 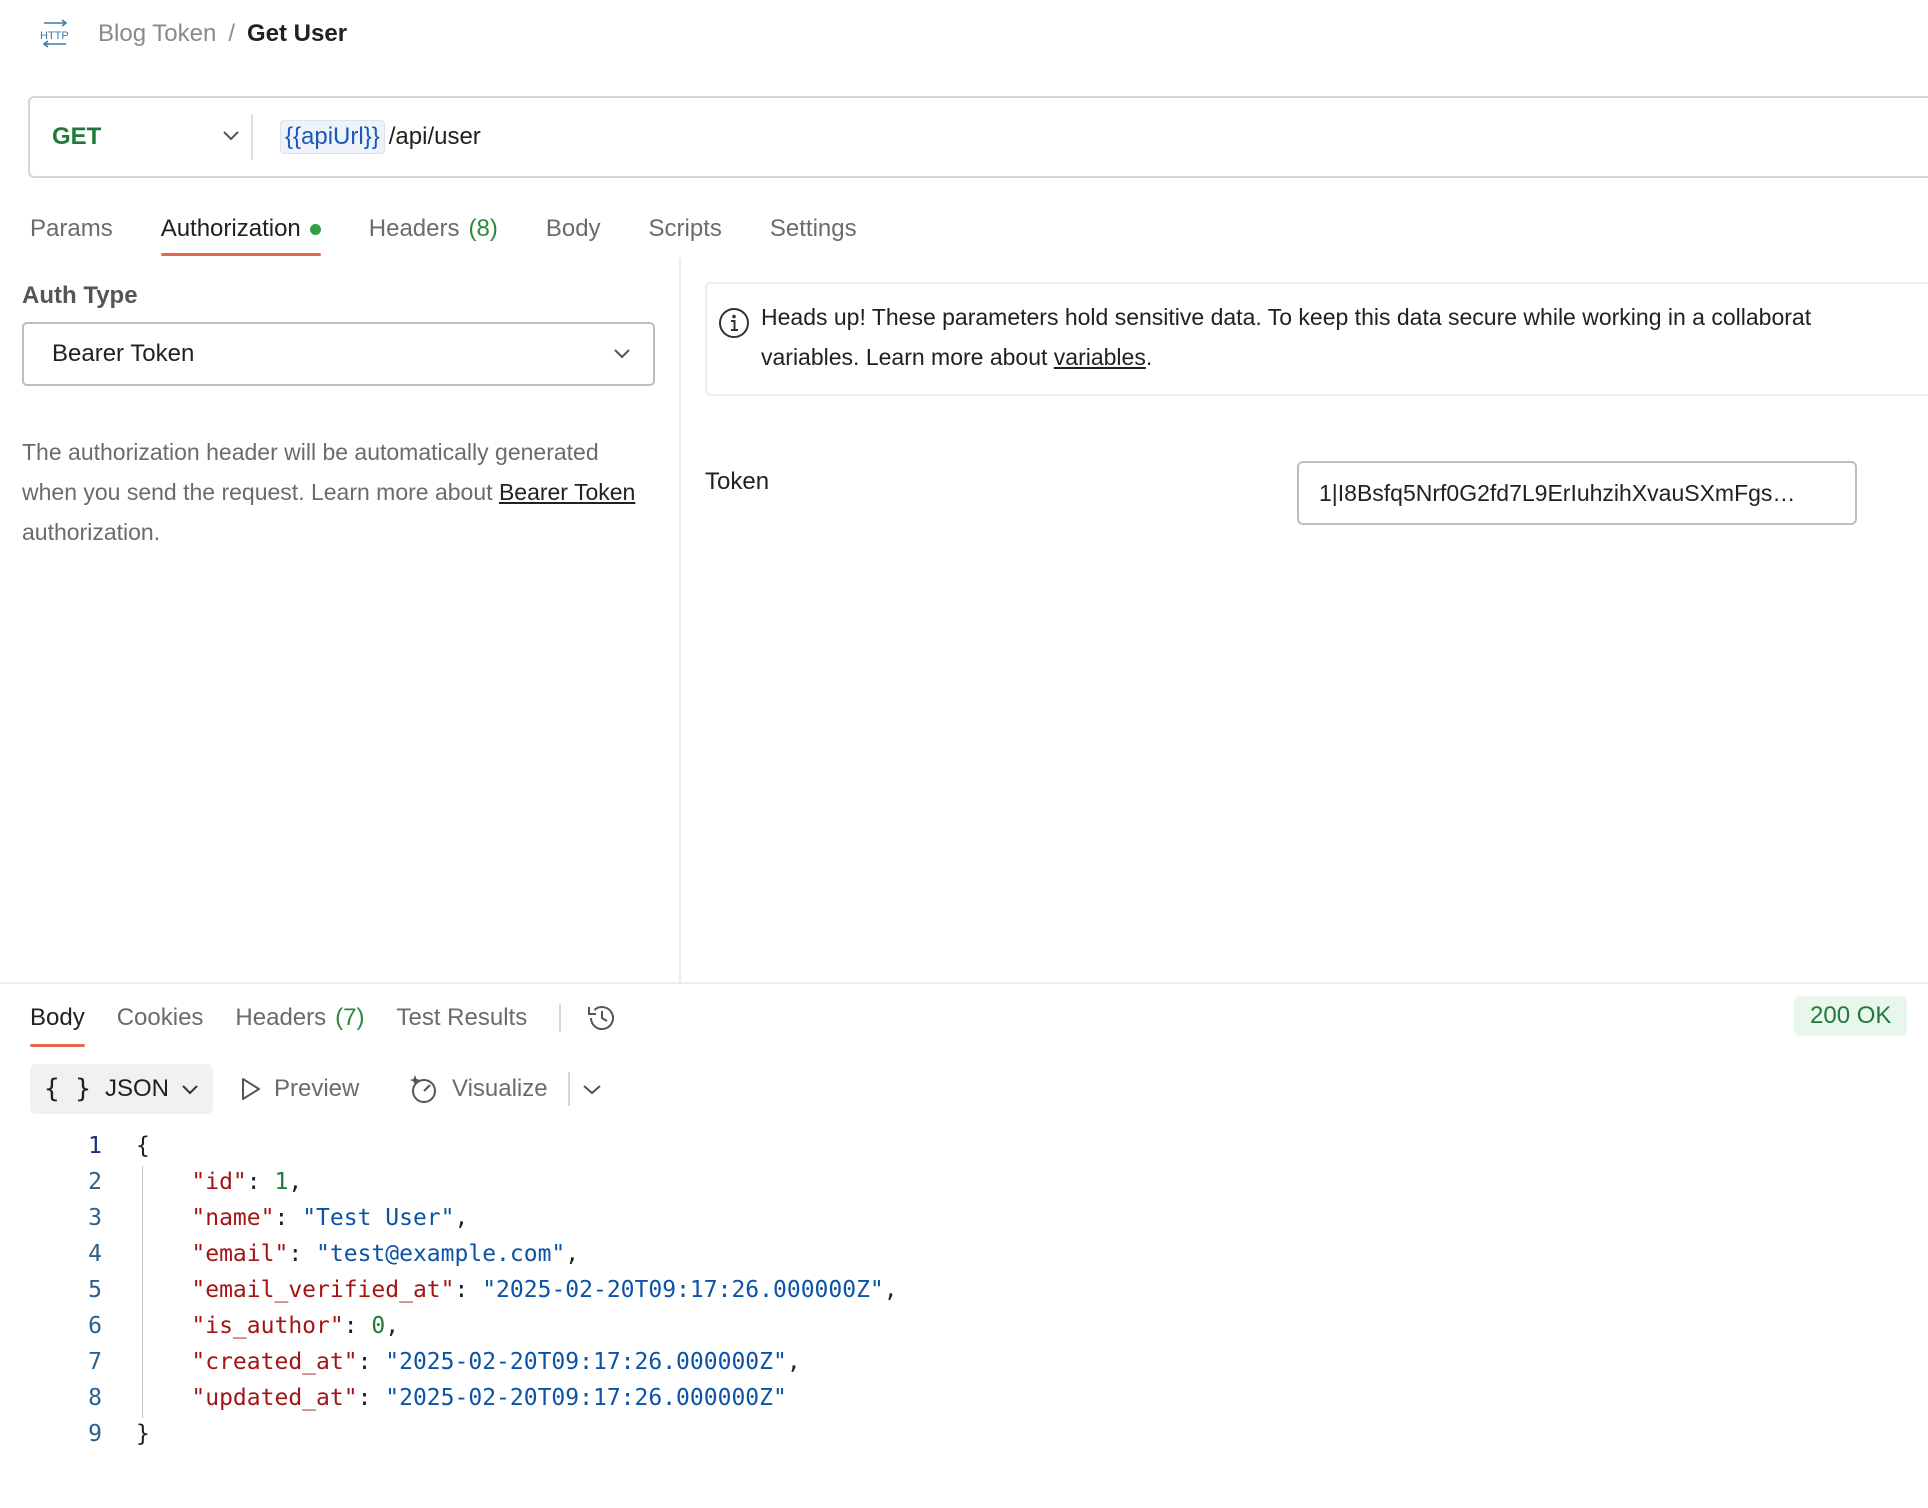 I want to click on tab-label: Body, so click(x=57, y=1017).